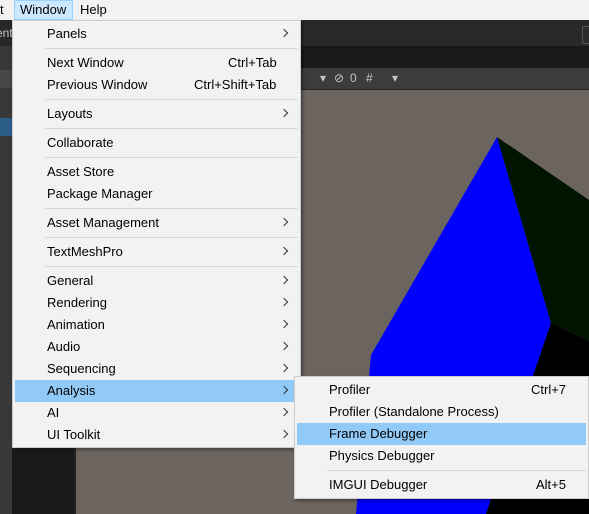 Image resolution: width=589 pixels, height=514 pixels. I want to click on menu-item-textmeshpro: TextMeshPro, so click(156, 252).